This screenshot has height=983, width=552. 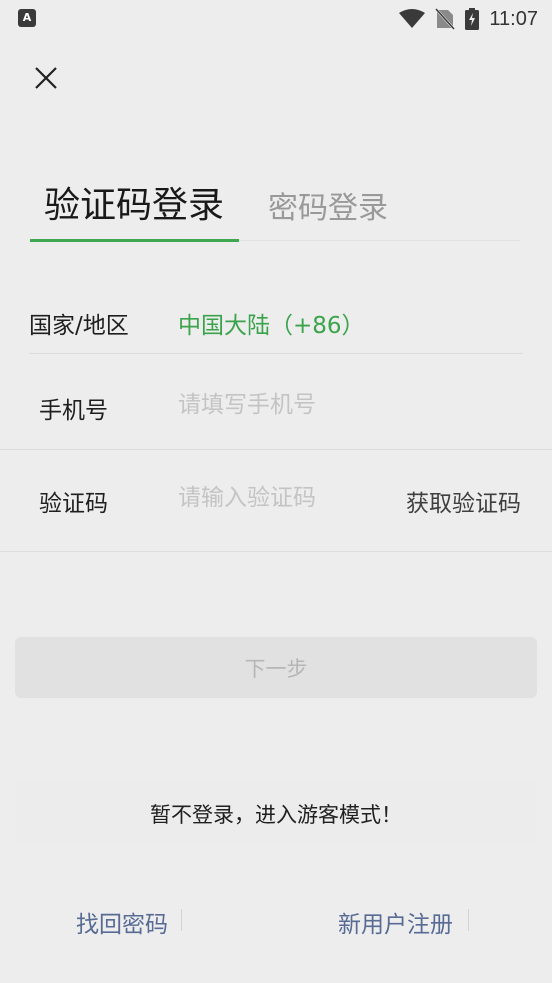 What do you see at coordinates (271, 323) in the screenshot?
I see `country-selector: 中国大陆（+86）` at bounding box center [271, 323].